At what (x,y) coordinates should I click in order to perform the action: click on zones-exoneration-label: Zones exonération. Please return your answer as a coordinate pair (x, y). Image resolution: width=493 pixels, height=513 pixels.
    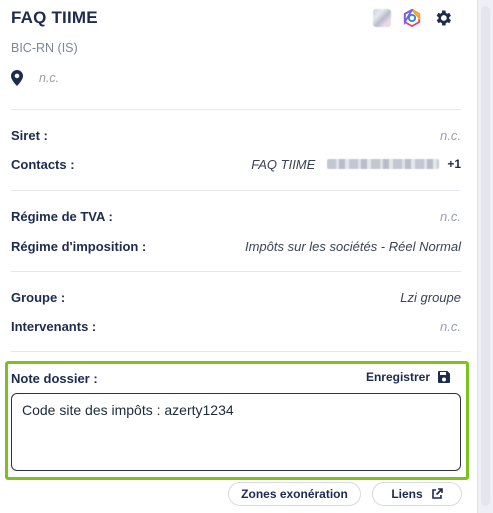
    Looking at the image, I should click on (294, 494).